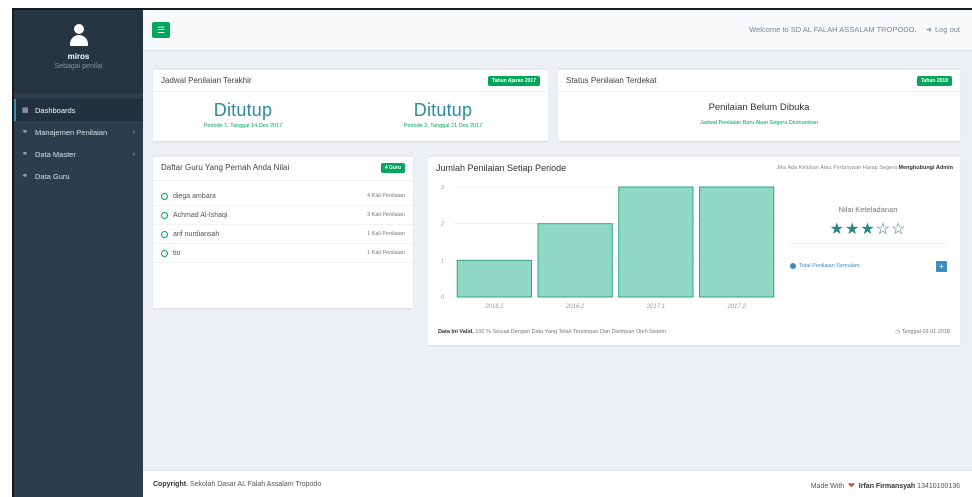 This screenshot has height=497, width=972. Describe the element at coordinates (243, 110) in the screenshot. I see `period-1-status: Ditutup` at that location.